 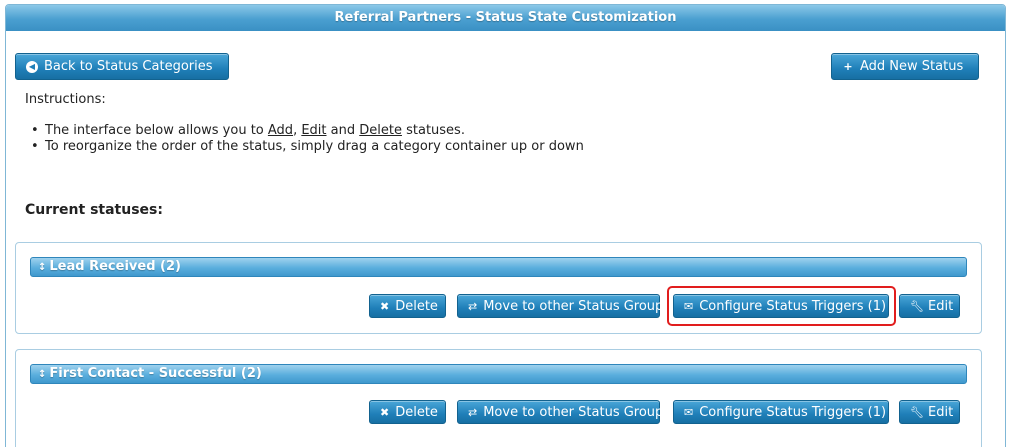 What do you see at coordinates (498, 374) in the screenshot?
I see `status-drag-bar: ↕ First Contact - Successful (2)` at bounding box center [498, 374].